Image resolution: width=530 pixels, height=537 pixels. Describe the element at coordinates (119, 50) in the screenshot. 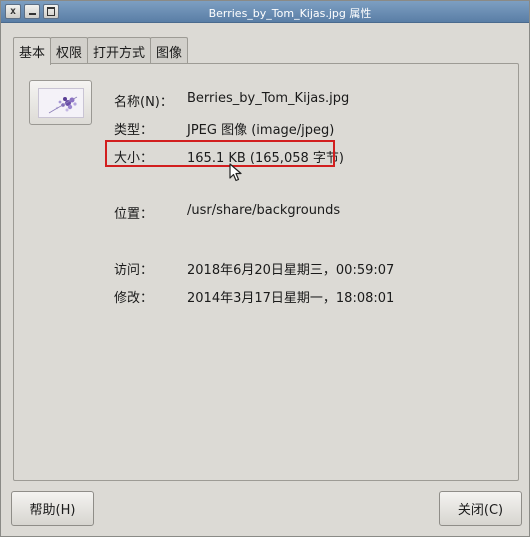

I see `tab-open-with: 打开方式` at that location.